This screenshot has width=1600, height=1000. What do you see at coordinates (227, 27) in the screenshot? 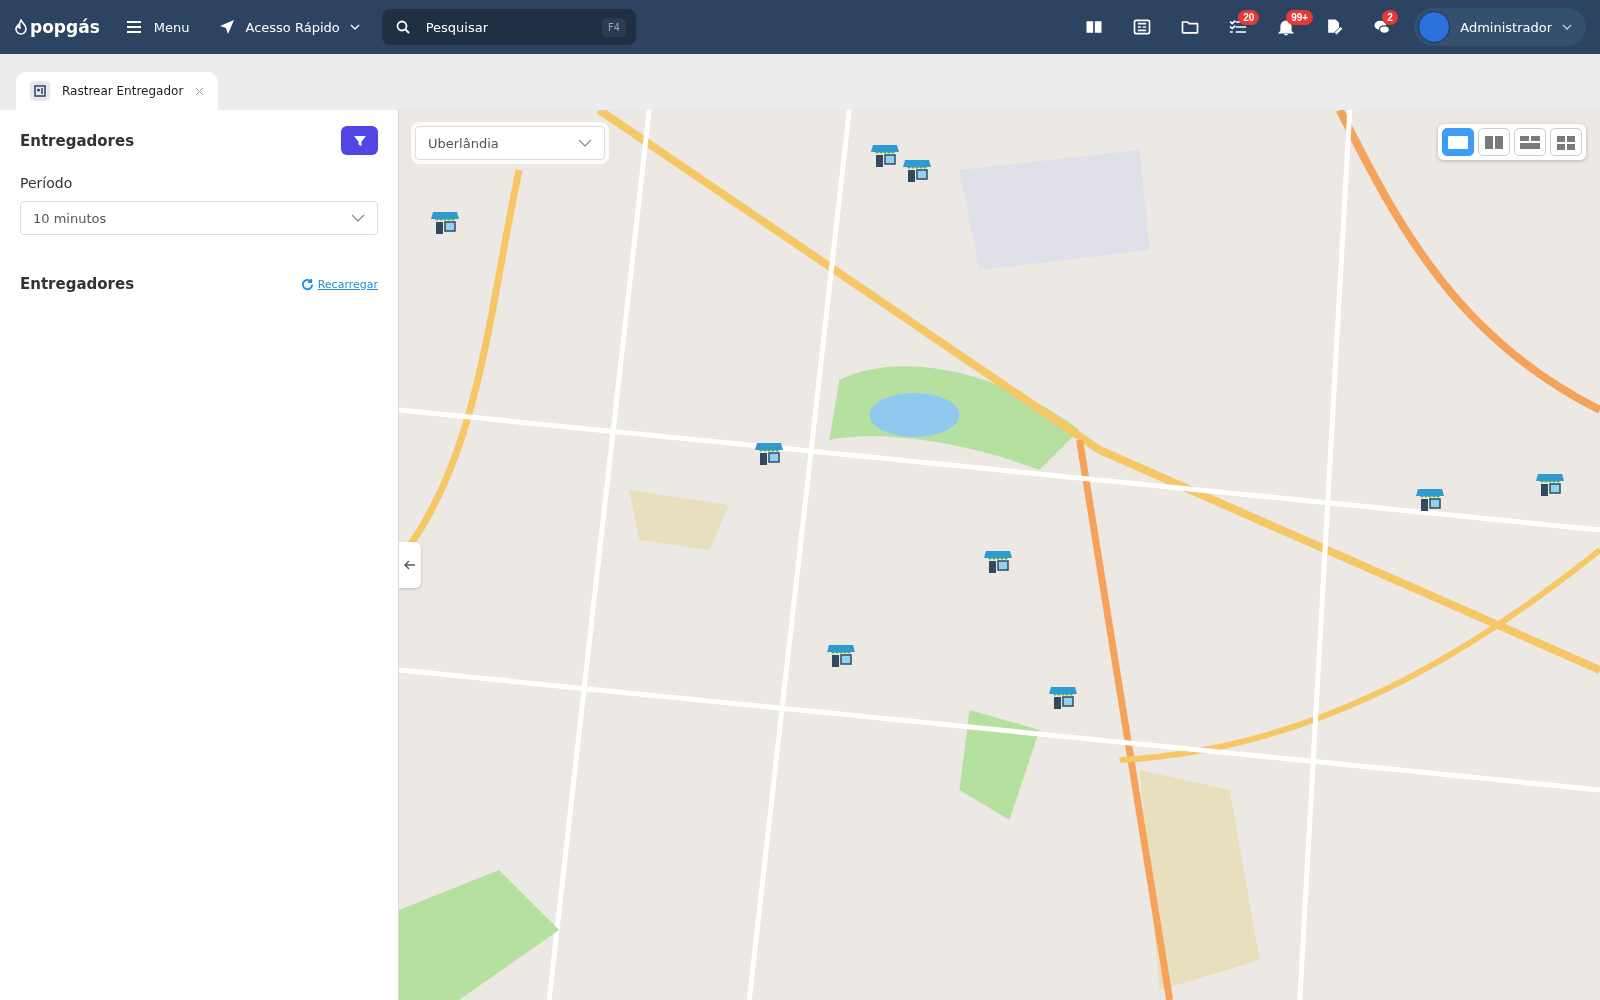
I see `paper-plane-icon` at bounding box center [227, 27].